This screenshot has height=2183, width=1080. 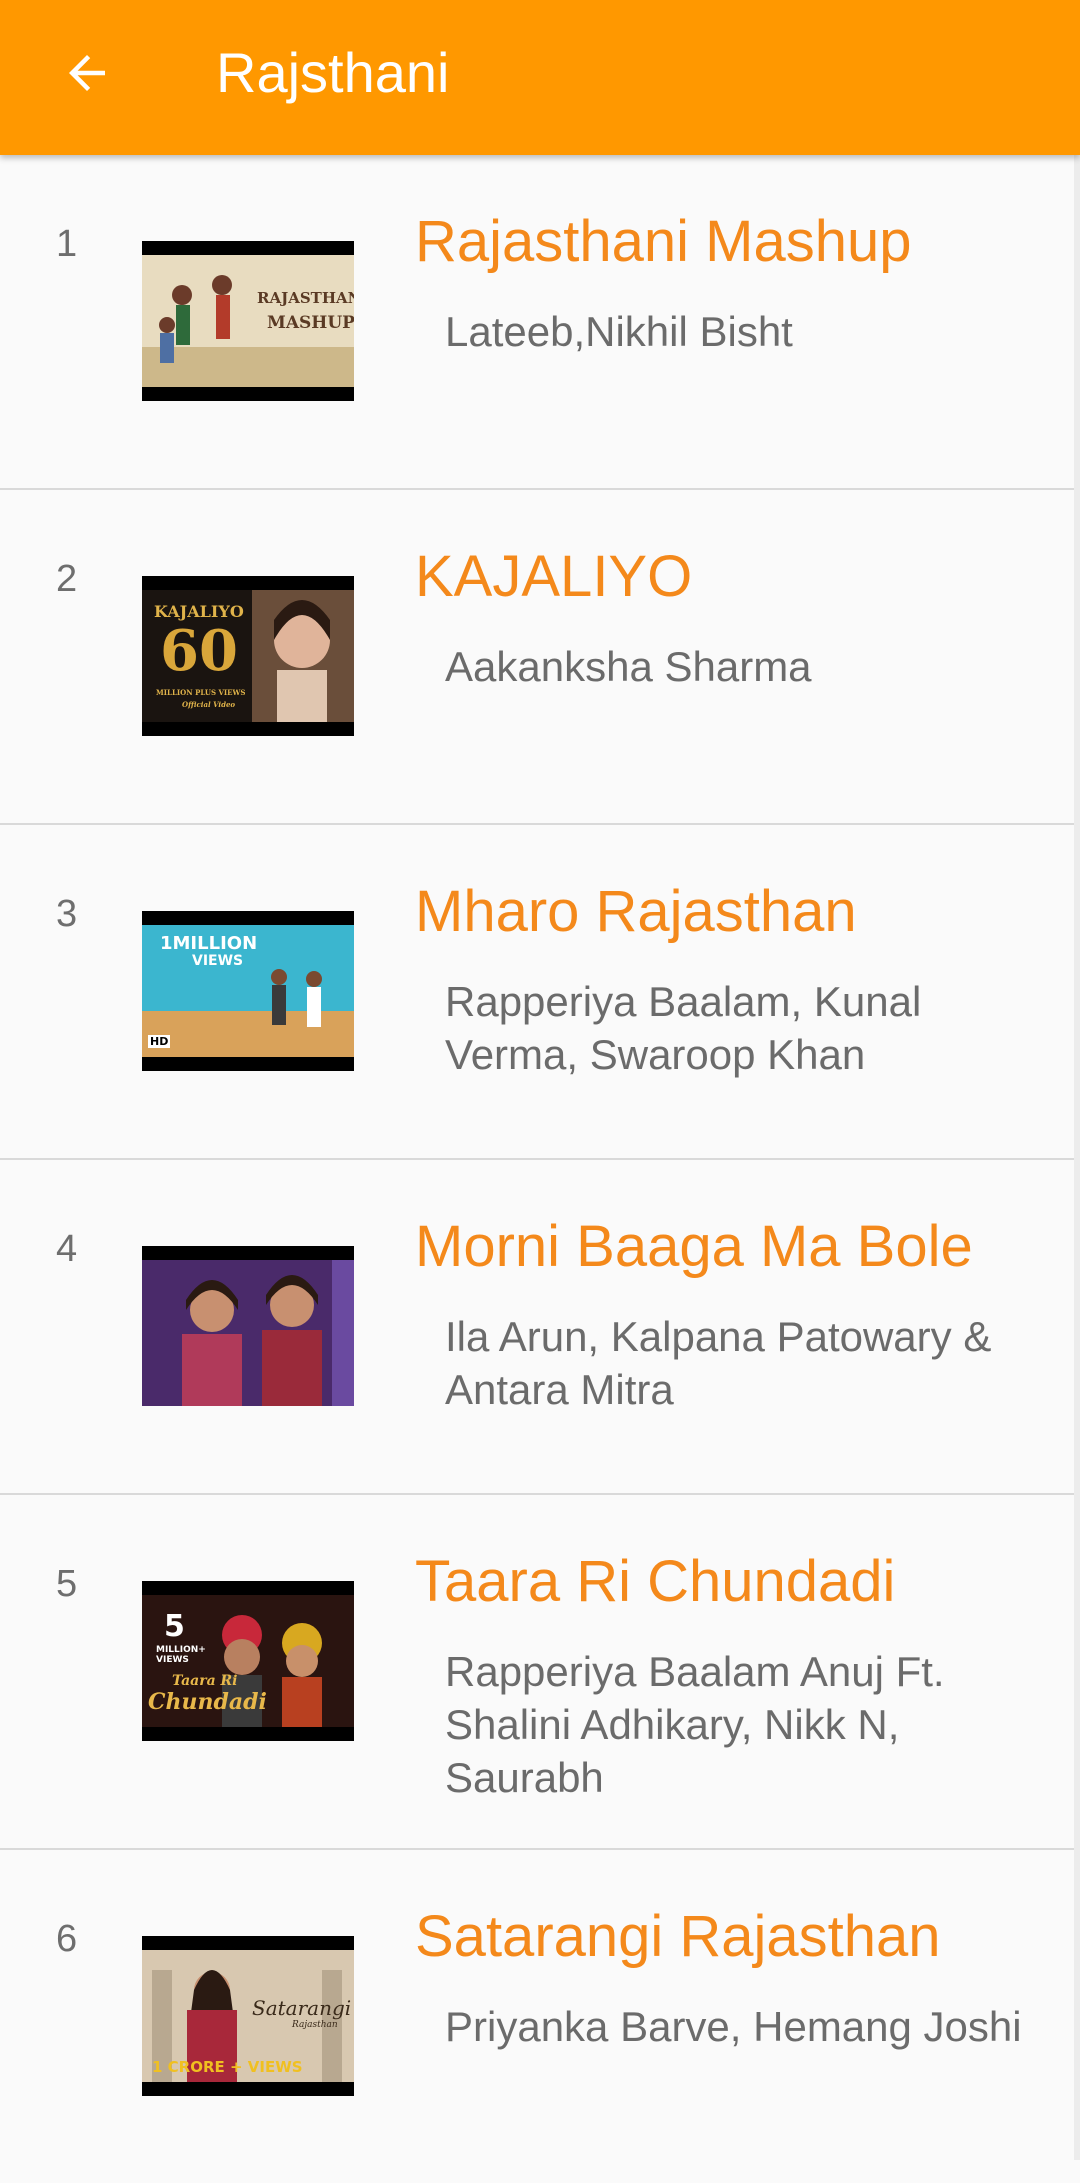 I want to click on song-thumbnail: 5 MILLION+ VIEWS Taara Ri Chundadi, so click(x=248, y=1661).